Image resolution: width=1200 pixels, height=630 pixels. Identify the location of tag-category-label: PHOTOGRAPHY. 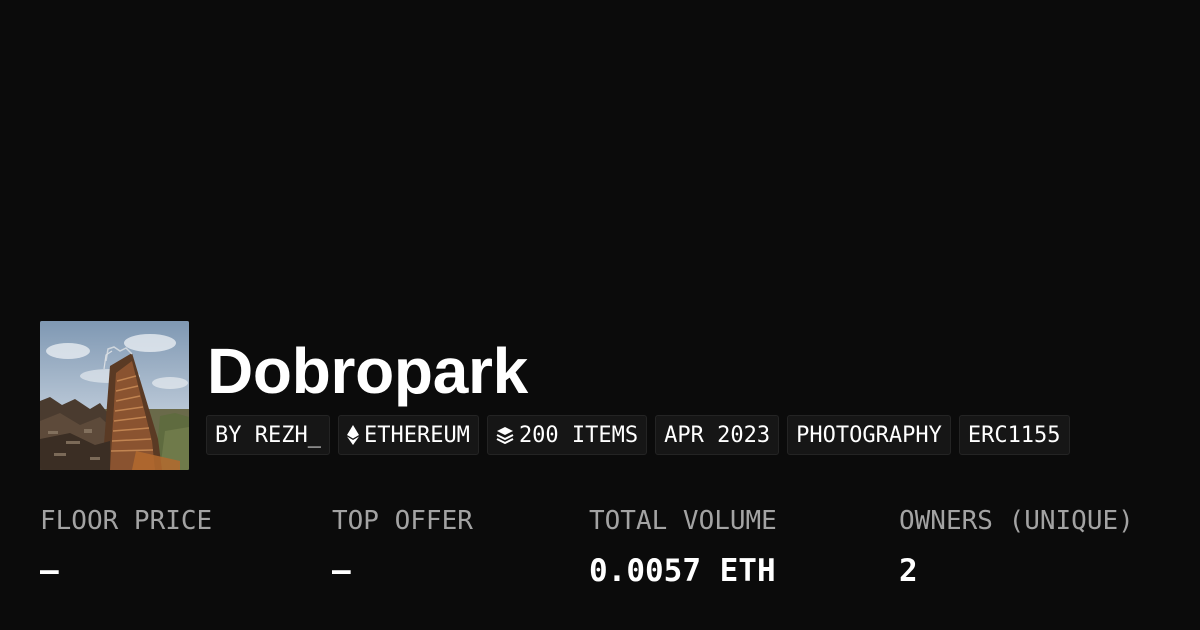
(869, 435).